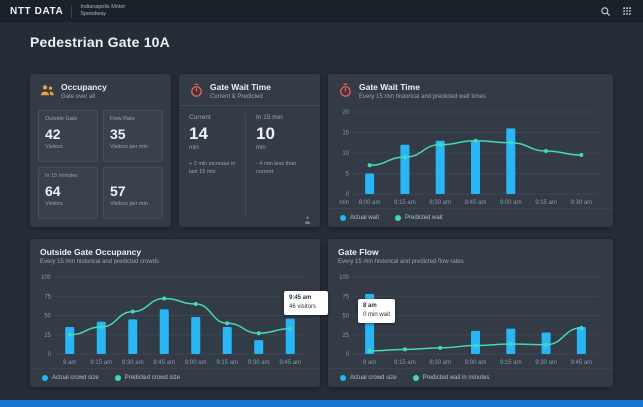 The width and height of the screenshot is (643, 407). Describe the element at coordinates (345, 134) in the screenshot. I see `svg-text: 15` at that location.